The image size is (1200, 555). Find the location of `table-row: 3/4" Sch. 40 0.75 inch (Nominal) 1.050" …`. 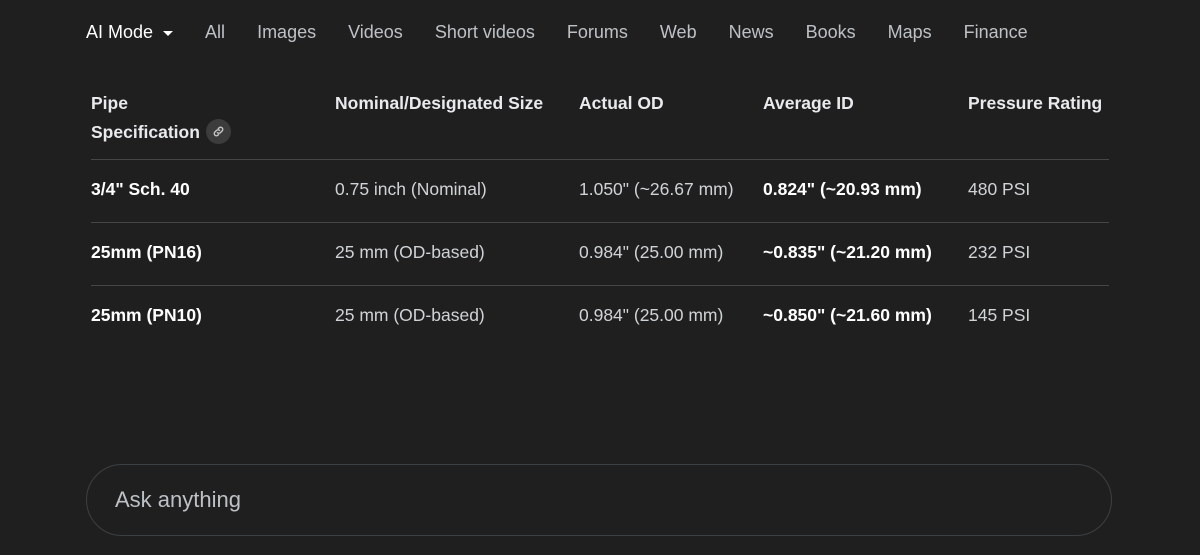

table-row: 3/4" Sch. 40 0.75 inch (Nominal) 1.050" … is located at coordinates (600, 191).